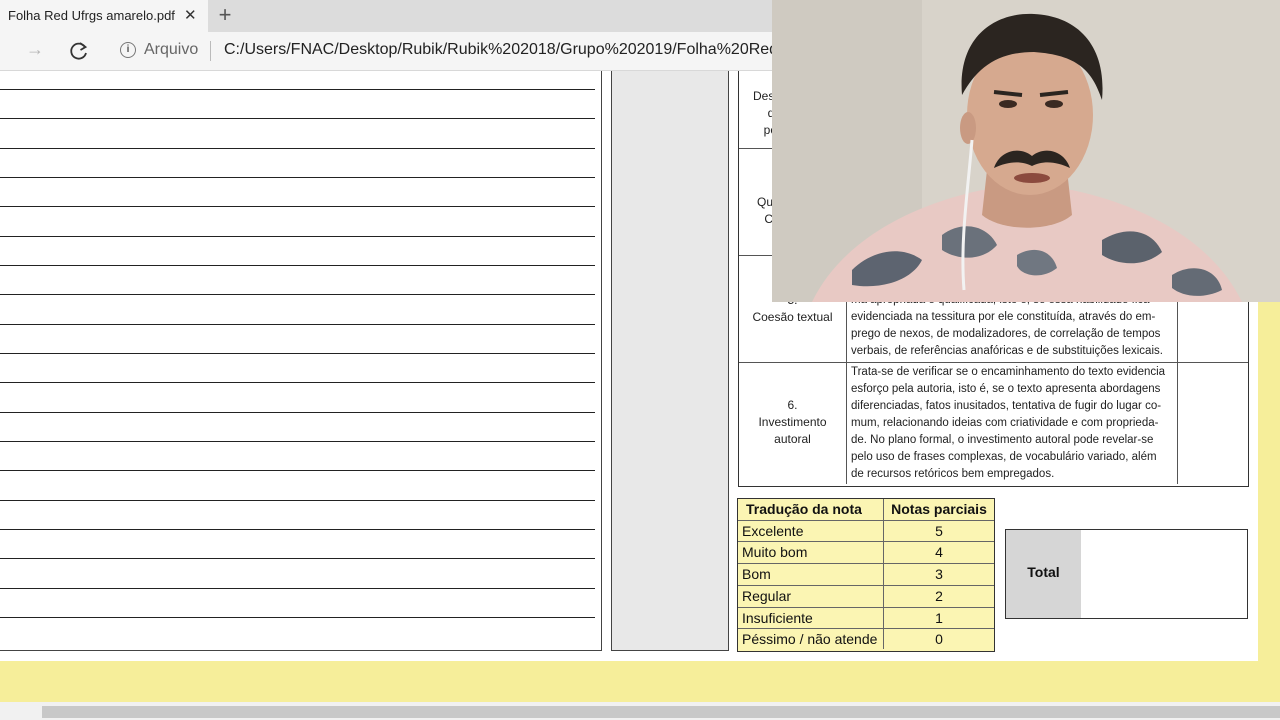 This screenshot has width=1280, height=720. I want to click on grade-value: 1, so click(939, 618).